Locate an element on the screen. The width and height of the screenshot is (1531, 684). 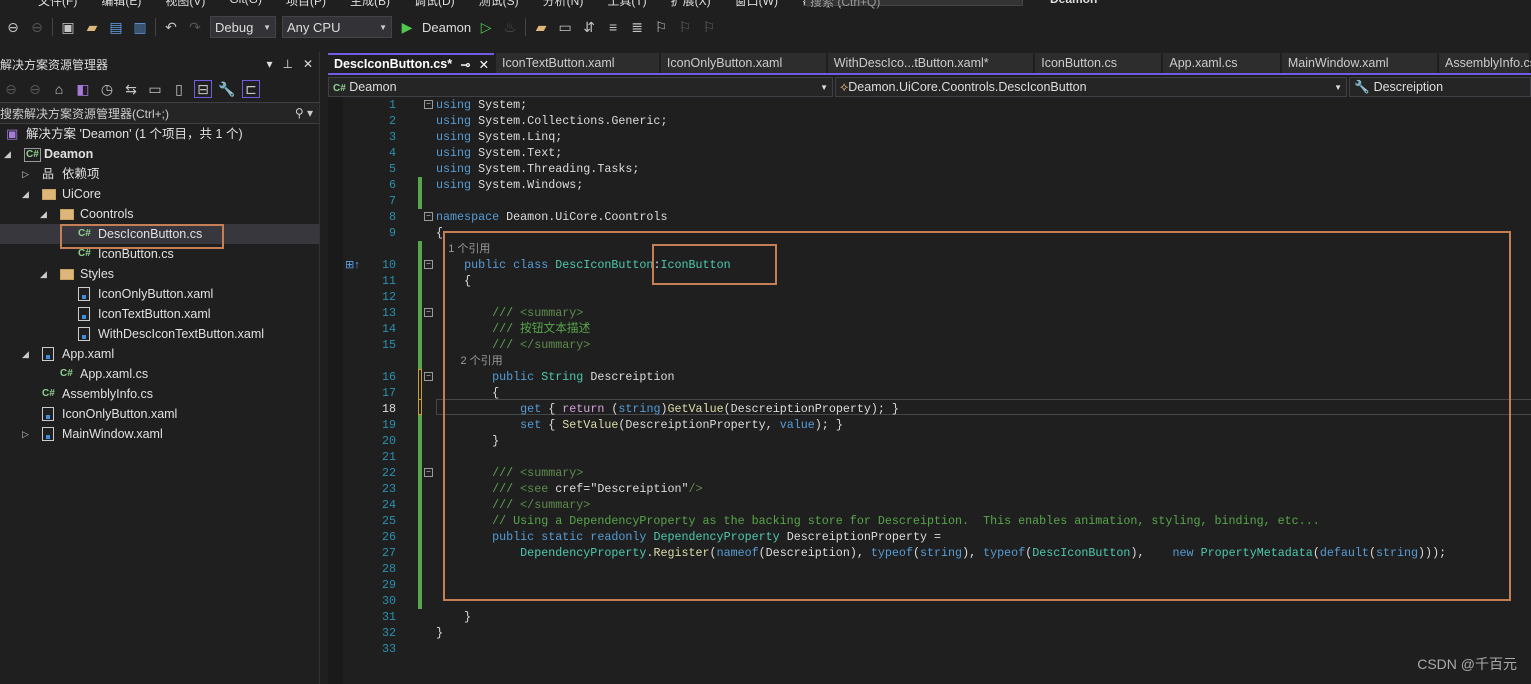
type-select: ⟡Deamon.UiCore.Coontrols.DescIconButton ▼ is located at coordinates (1091, 87).